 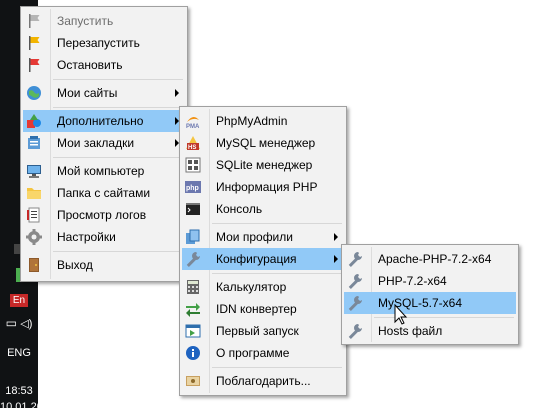 What do you see at coordinates (193, 209) in the screenshot?
I see `console-icon` at bounding box center [193, 209].